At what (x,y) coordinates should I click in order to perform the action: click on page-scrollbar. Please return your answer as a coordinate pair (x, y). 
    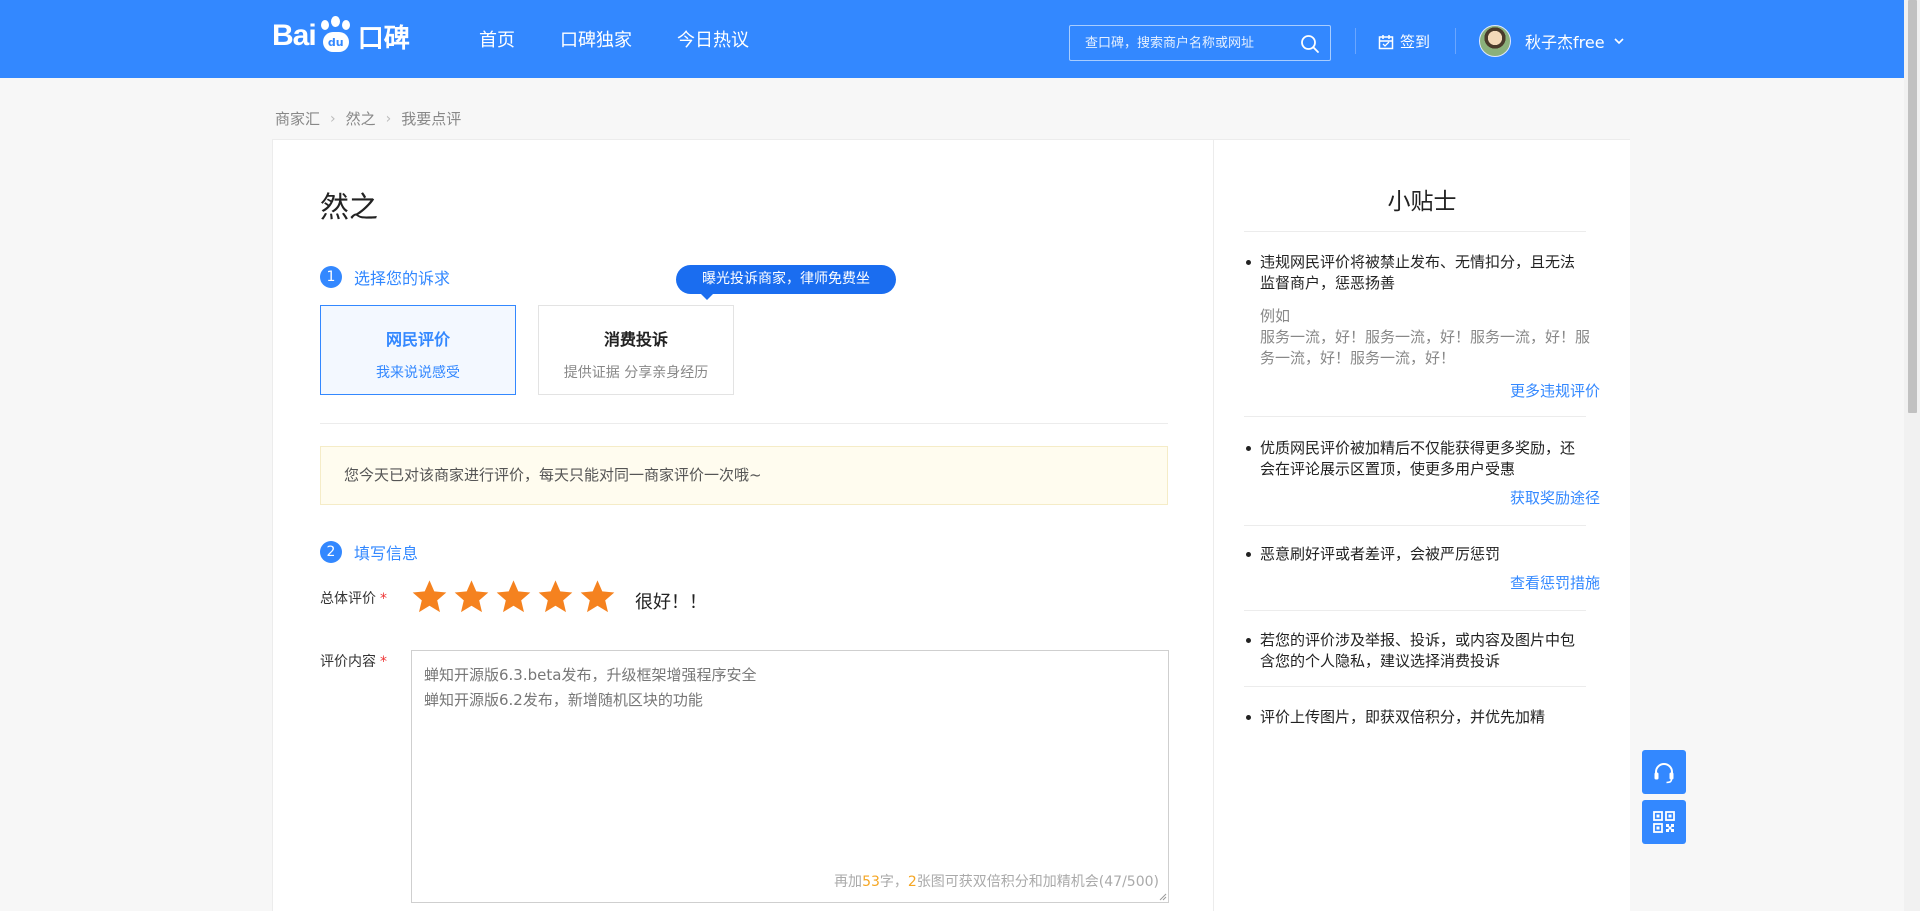
    Looking at the image, I should click on (1912, 455).